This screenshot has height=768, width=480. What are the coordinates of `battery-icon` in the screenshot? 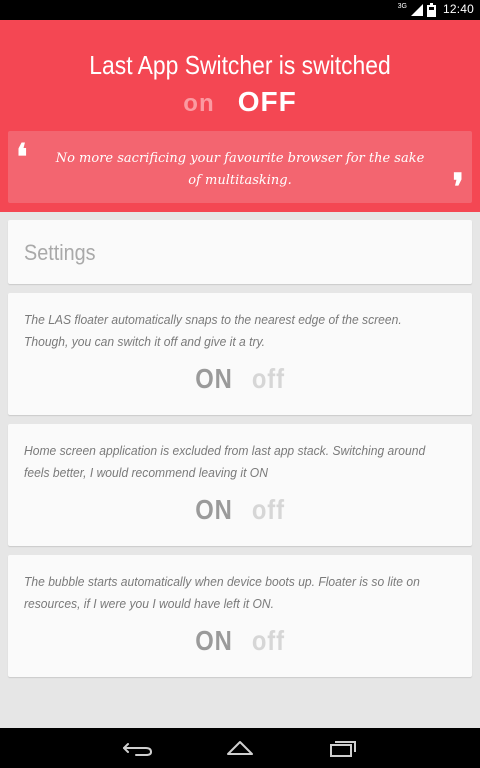 It's located at (431, 10).